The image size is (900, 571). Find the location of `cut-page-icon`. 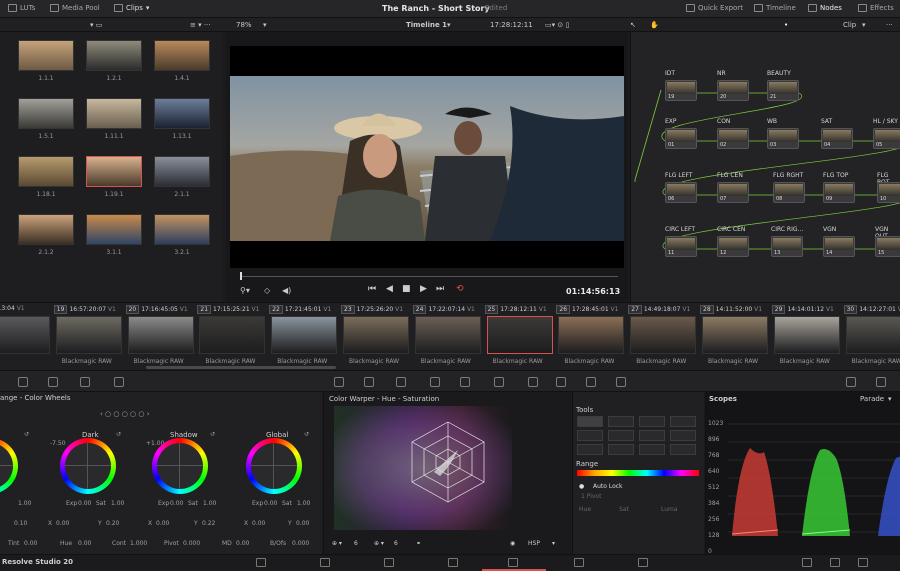

cut-page-icon is located at coordinates (325, 562).